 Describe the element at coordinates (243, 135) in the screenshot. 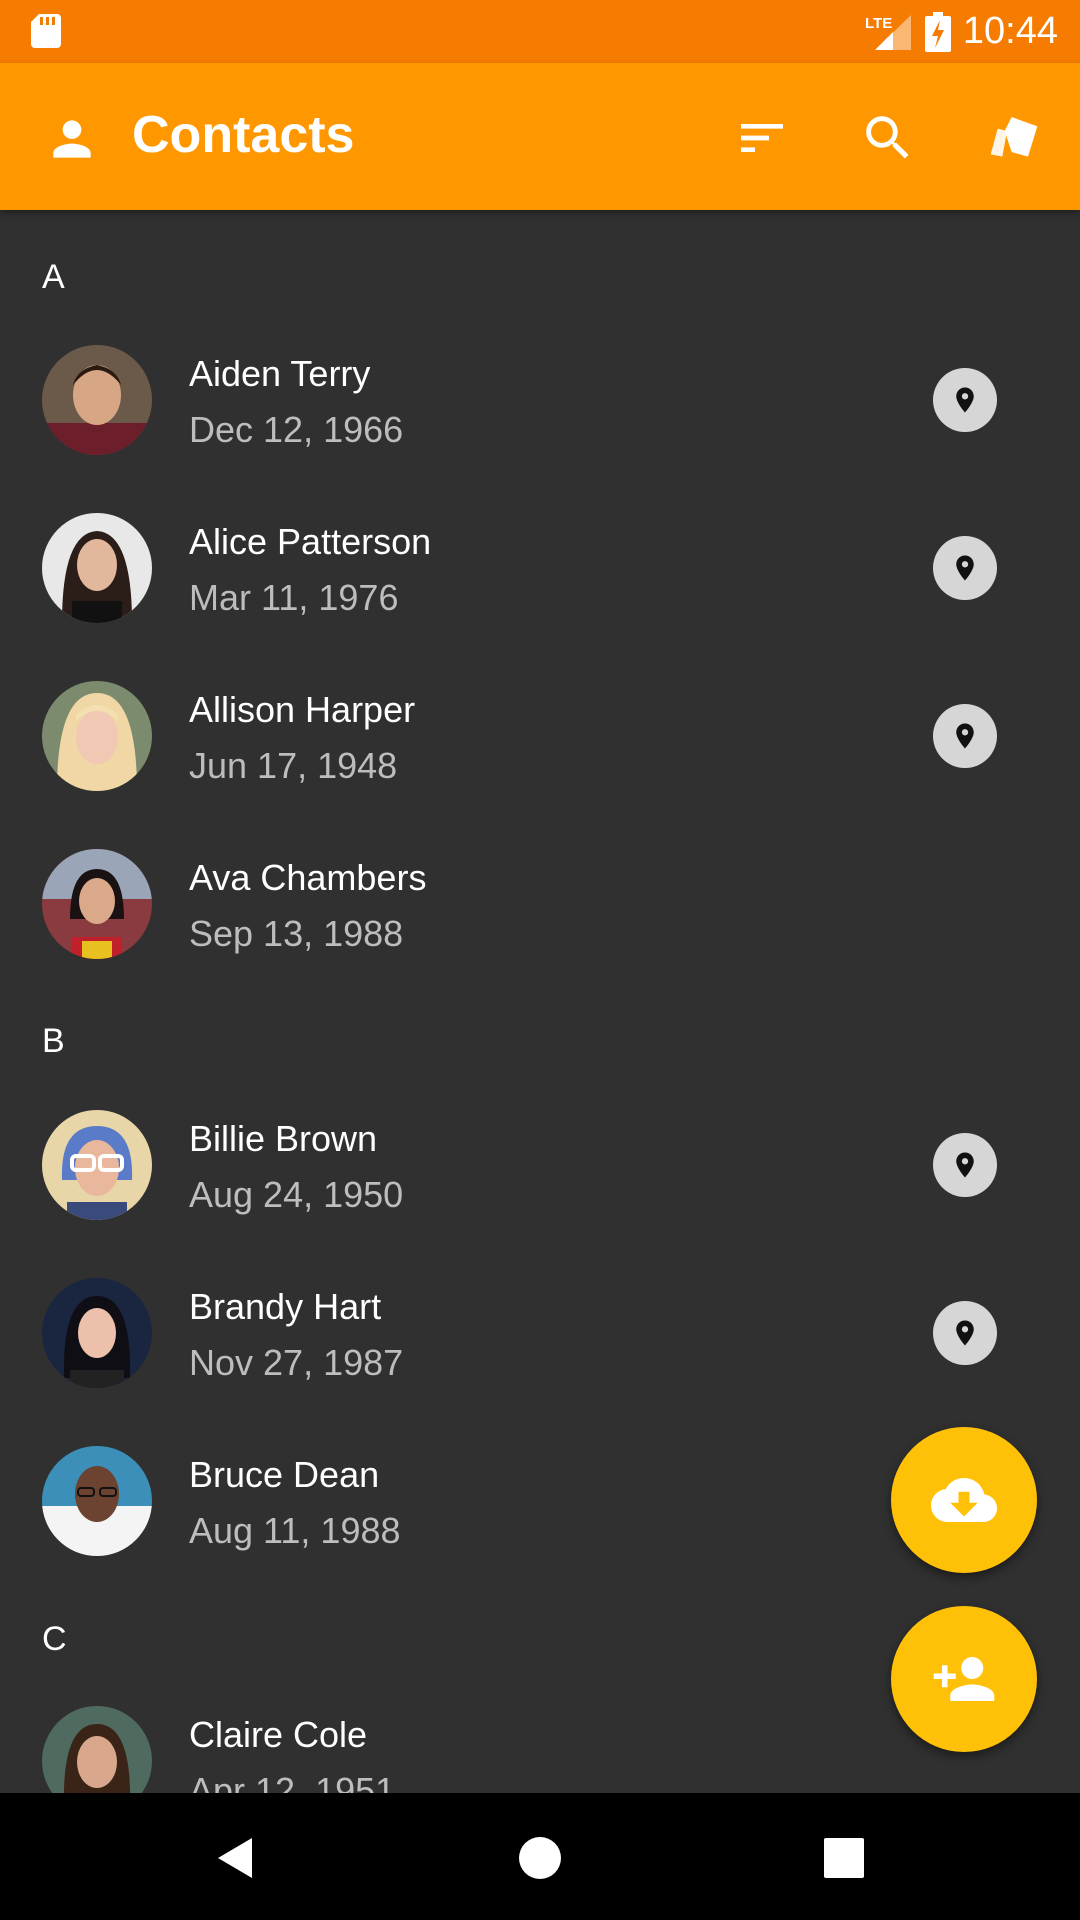

I see `page-title: Contacts` at that location.